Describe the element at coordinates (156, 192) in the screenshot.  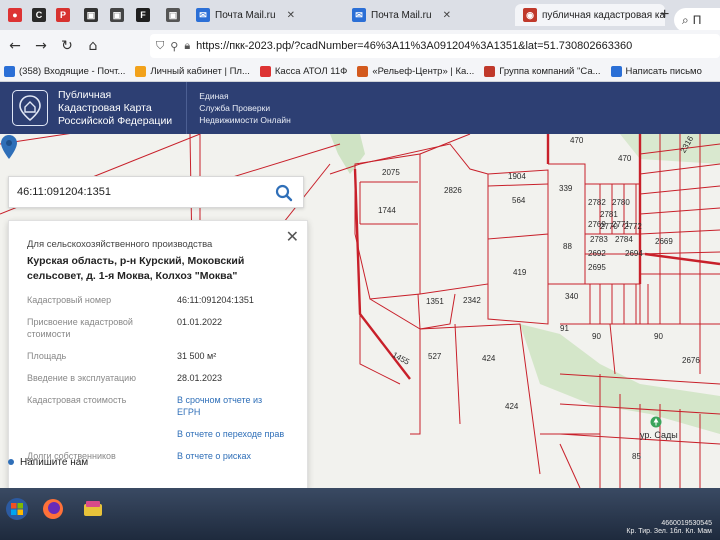
I see `cadastral-search-input: 46:11:091204:1351` at that location.